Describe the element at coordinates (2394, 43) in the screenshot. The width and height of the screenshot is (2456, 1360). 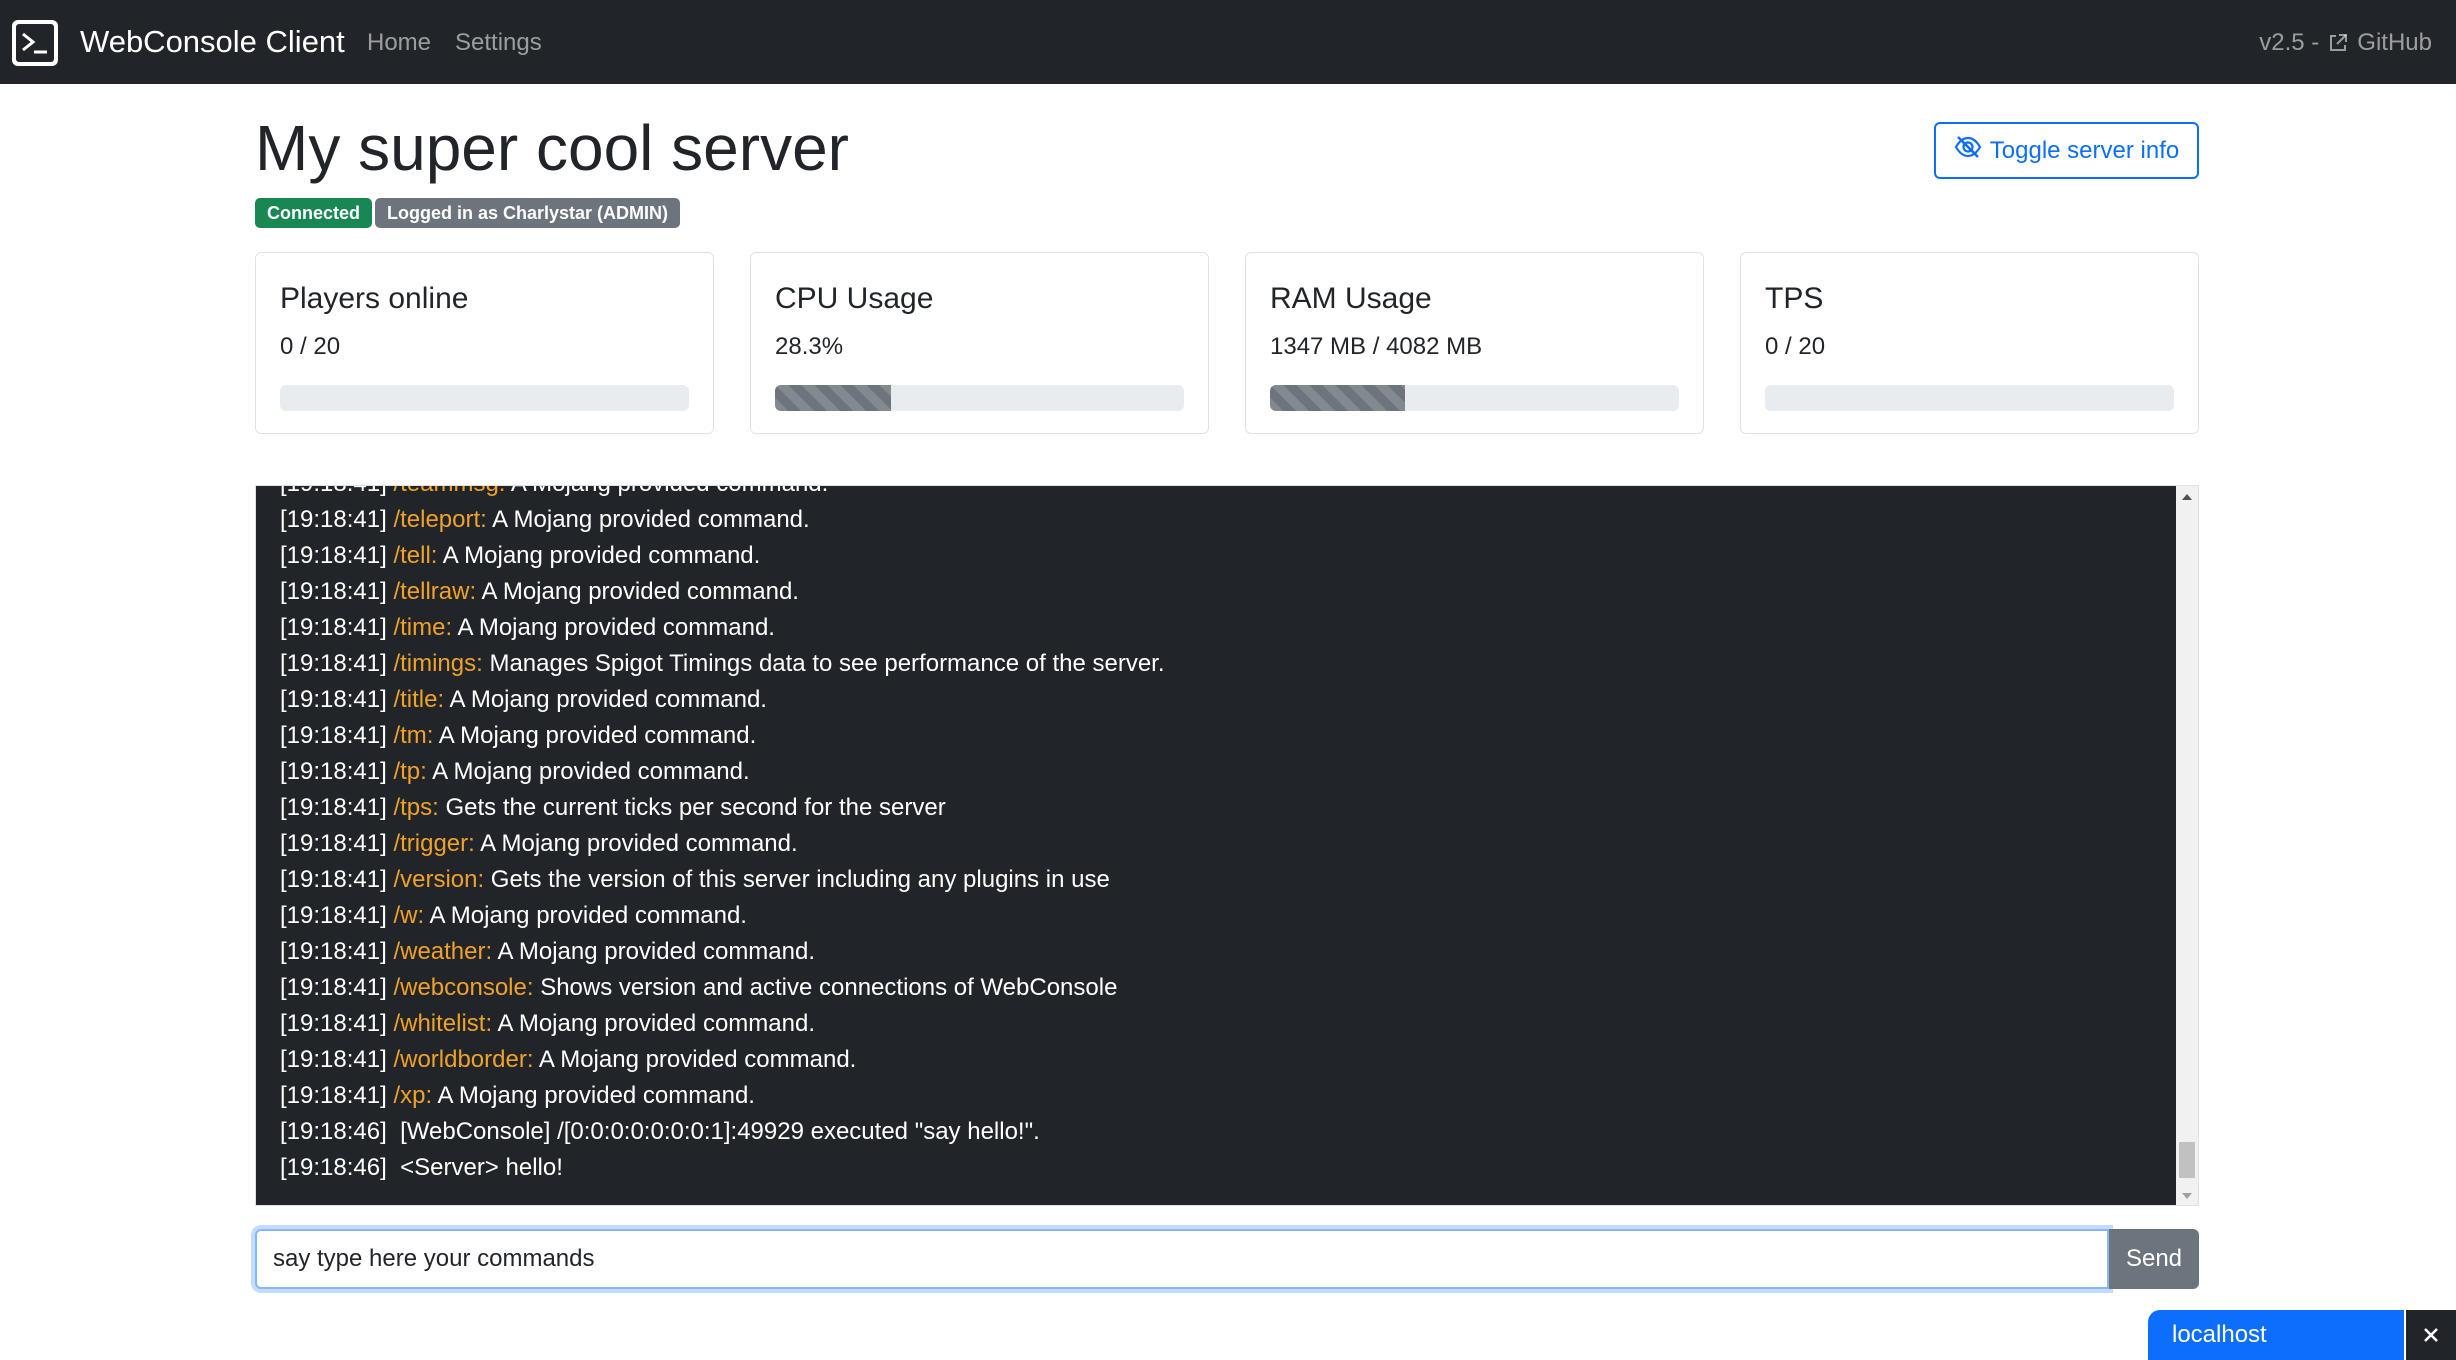
I see `github-link: GitHub` at that location.